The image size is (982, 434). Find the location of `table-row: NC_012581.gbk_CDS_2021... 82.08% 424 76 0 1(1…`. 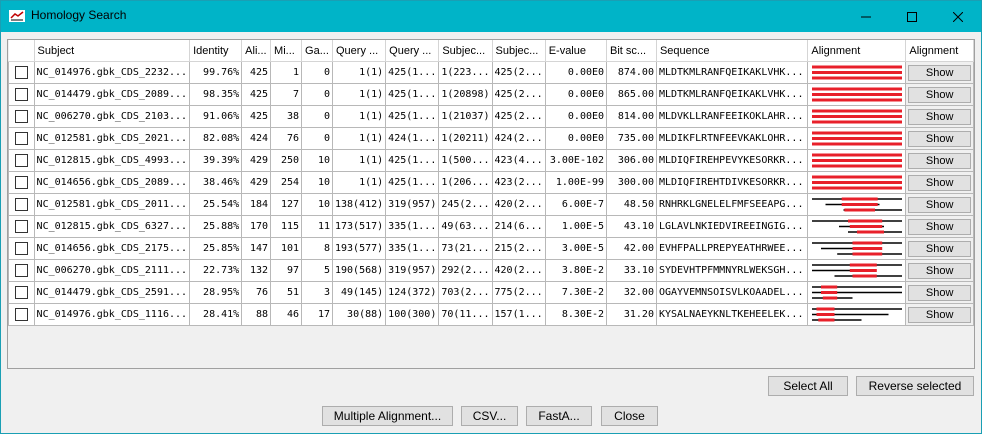

table-row: NC_012581.gbk_CDS_2021... 82.08% 424 76 0 1(1… is located at coordinates (491, 138).